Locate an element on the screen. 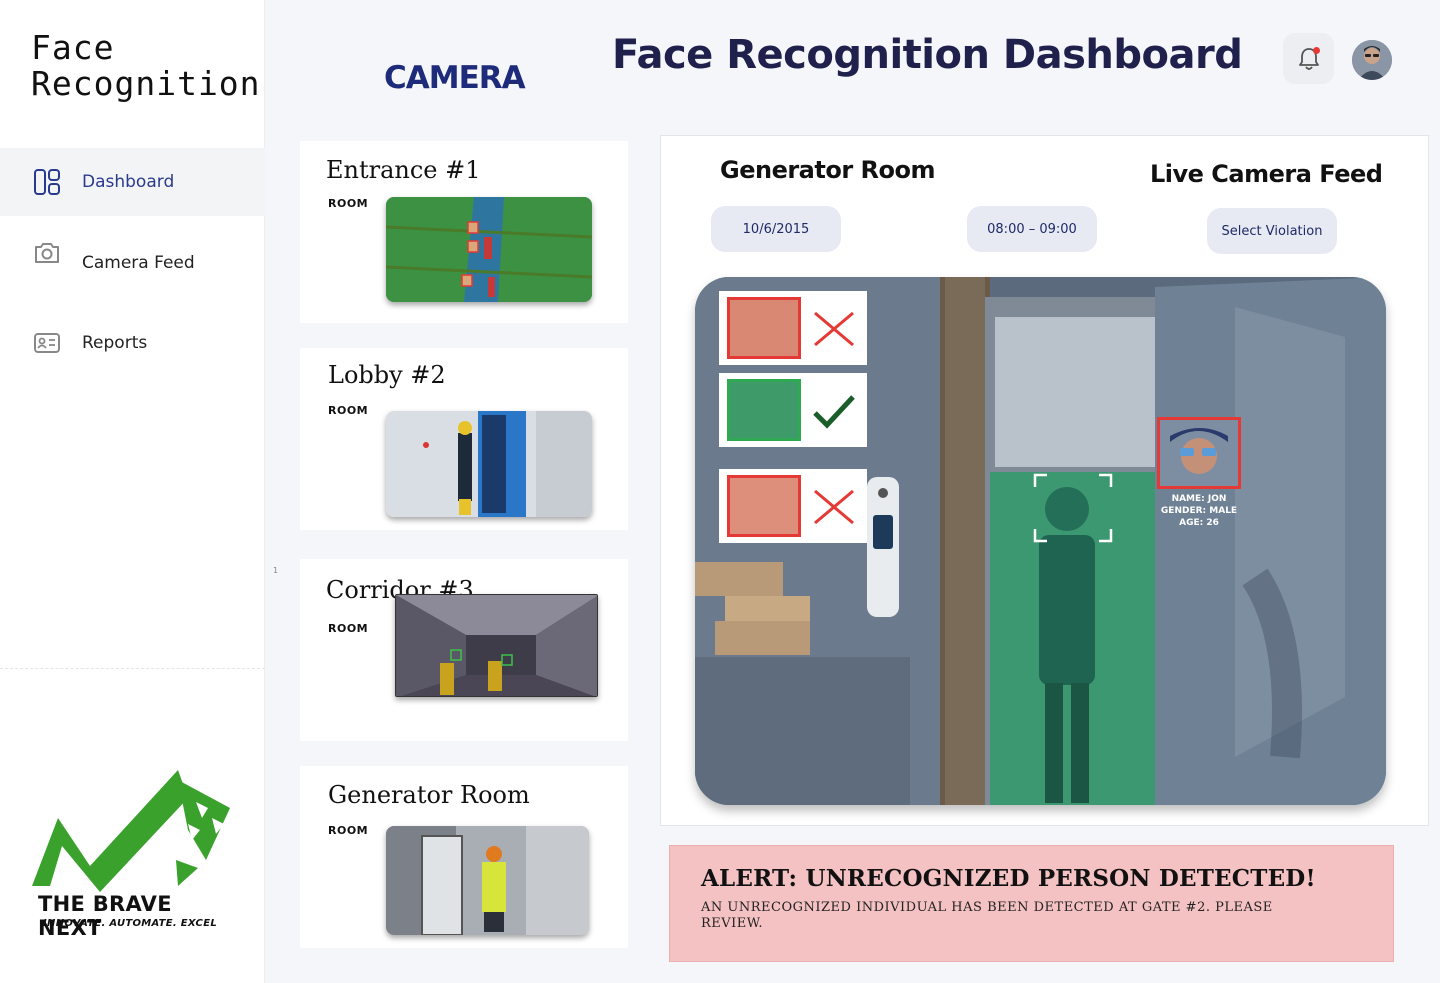 Image resolution: width=1440 pixels, height=983 pixels. brand-logo-name: THE BRAVE NEXT is located at coordinates (105, 916).